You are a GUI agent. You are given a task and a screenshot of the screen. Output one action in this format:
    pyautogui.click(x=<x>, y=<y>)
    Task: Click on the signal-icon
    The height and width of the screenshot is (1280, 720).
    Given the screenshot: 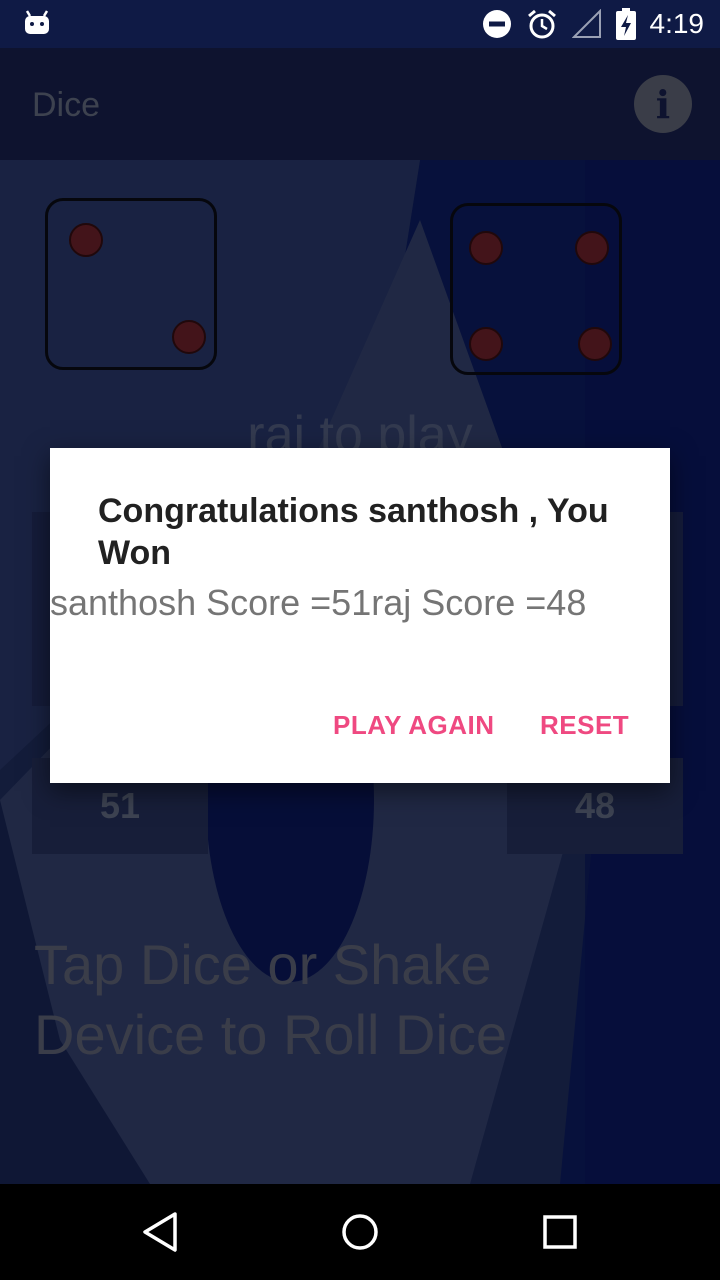 What is the action you would take?
    pyautogui.click(x=586, y=23)
    